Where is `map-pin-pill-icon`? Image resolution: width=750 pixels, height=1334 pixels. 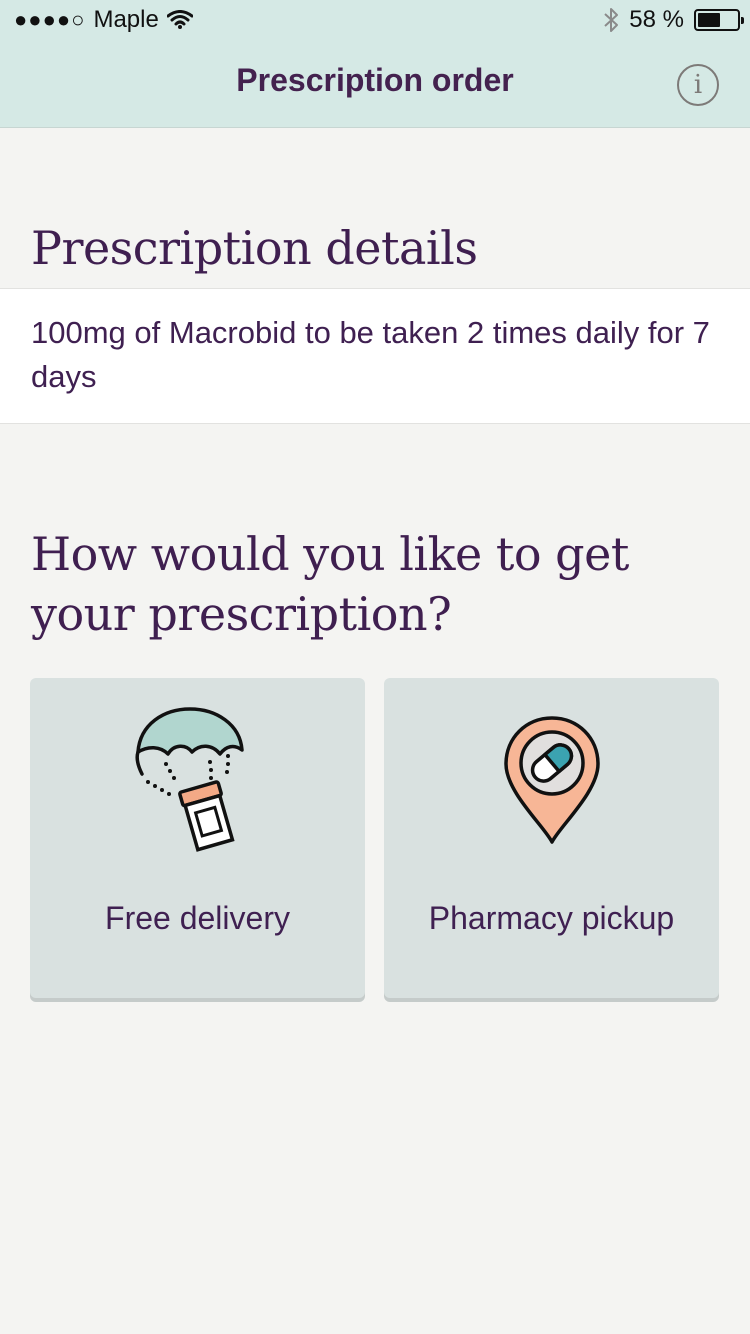 map-pin-pill-icon is located at coordinates (552, 780).